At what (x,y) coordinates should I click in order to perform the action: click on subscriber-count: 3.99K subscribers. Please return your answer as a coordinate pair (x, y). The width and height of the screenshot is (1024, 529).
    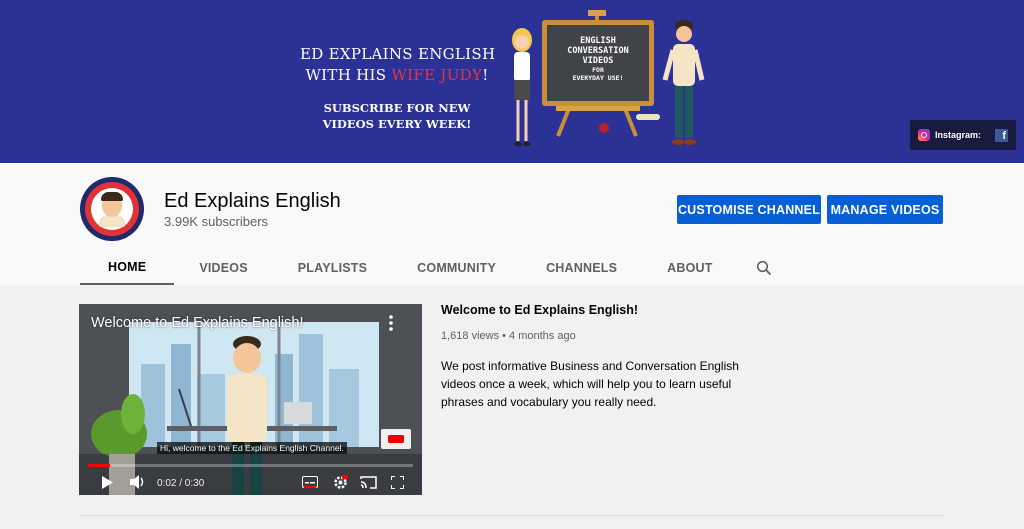
    Looking at the image, I should click on (216, 221).